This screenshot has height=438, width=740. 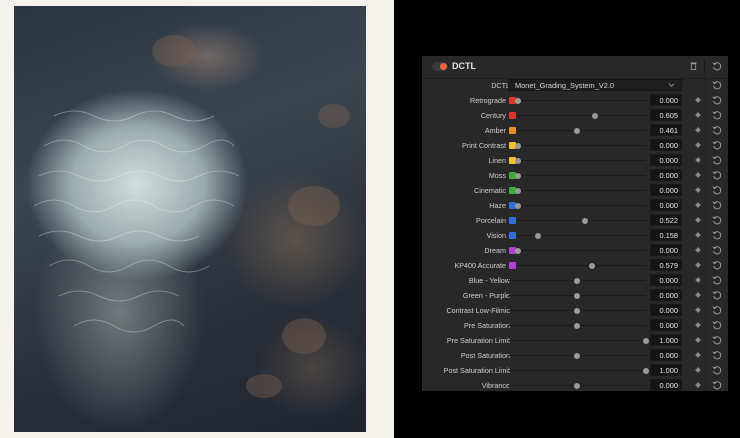 What do you see at coordinates (666, 220) in the screenshot?
I see `value-field: 0.522` at bounding box center [666, 220].